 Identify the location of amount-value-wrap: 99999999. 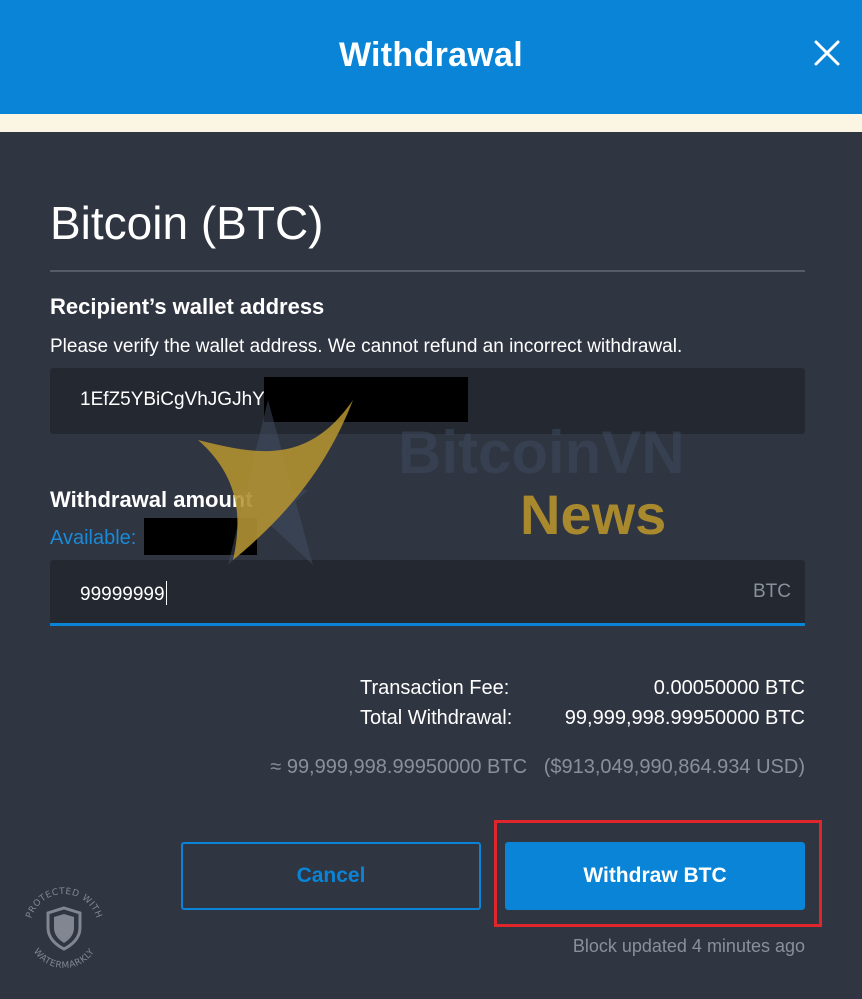
(123, 593).